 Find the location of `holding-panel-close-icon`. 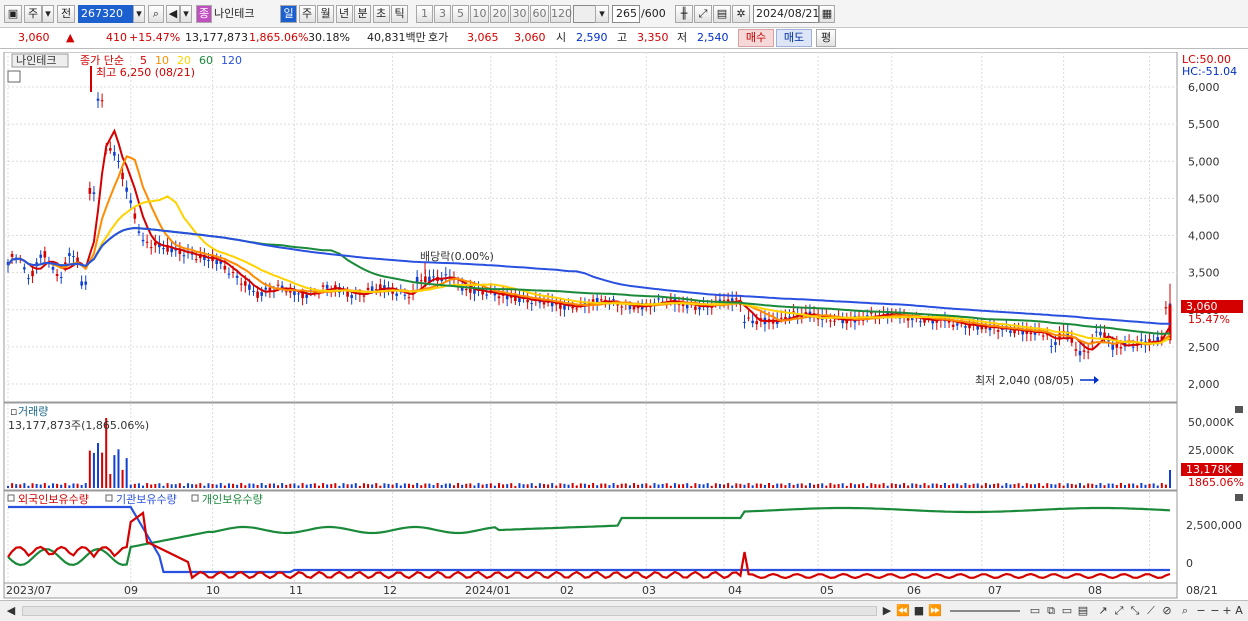

holding-panel-close-icon is located at coordinates (1239, 497).